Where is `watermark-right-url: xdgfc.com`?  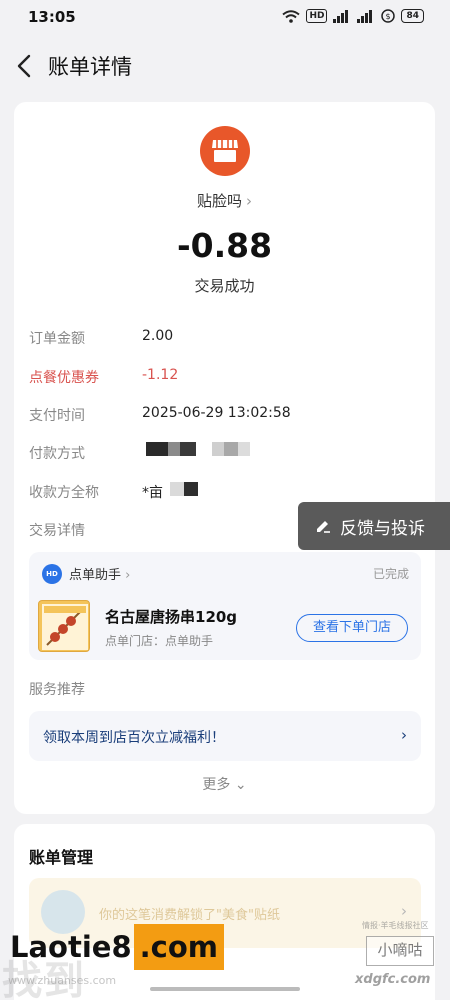 watermark-right-url: xdgfc.com is located at coordinates (393, 979).